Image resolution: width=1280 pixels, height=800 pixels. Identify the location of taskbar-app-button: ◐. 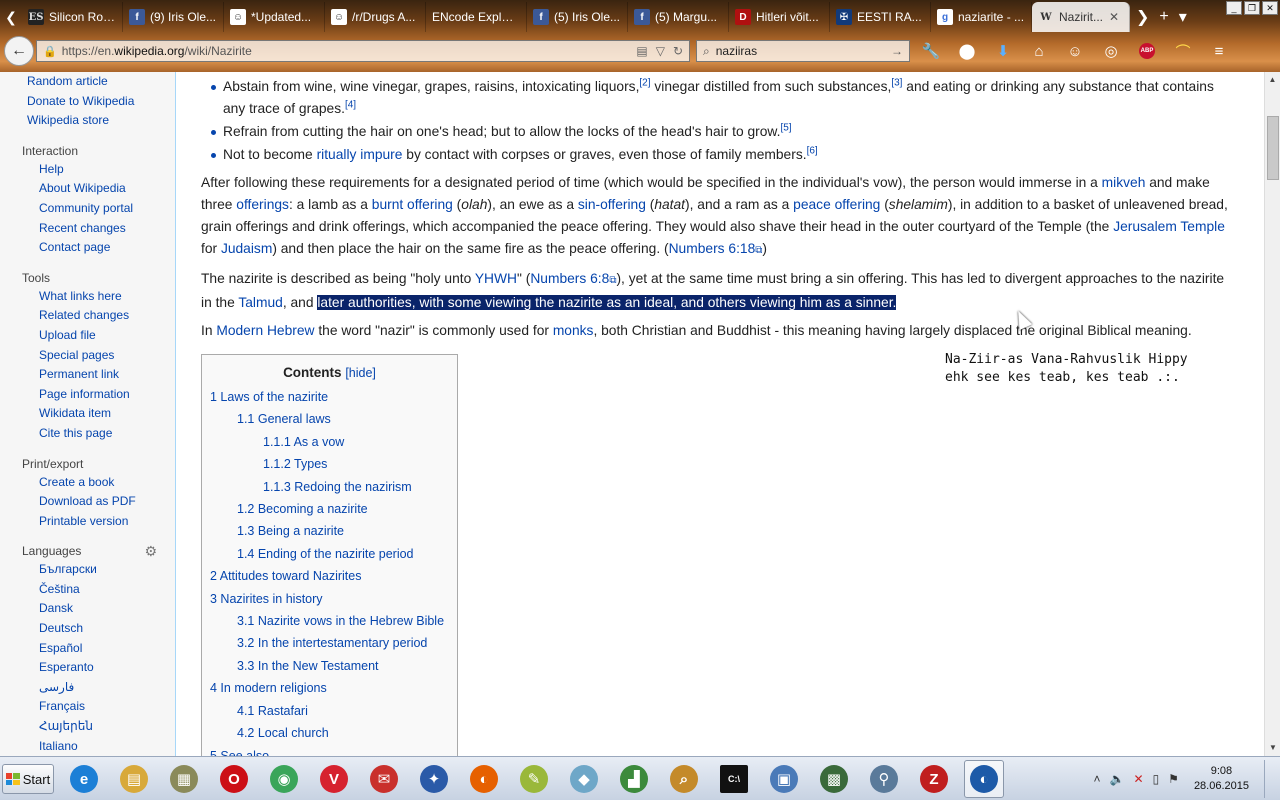
(984, 779).